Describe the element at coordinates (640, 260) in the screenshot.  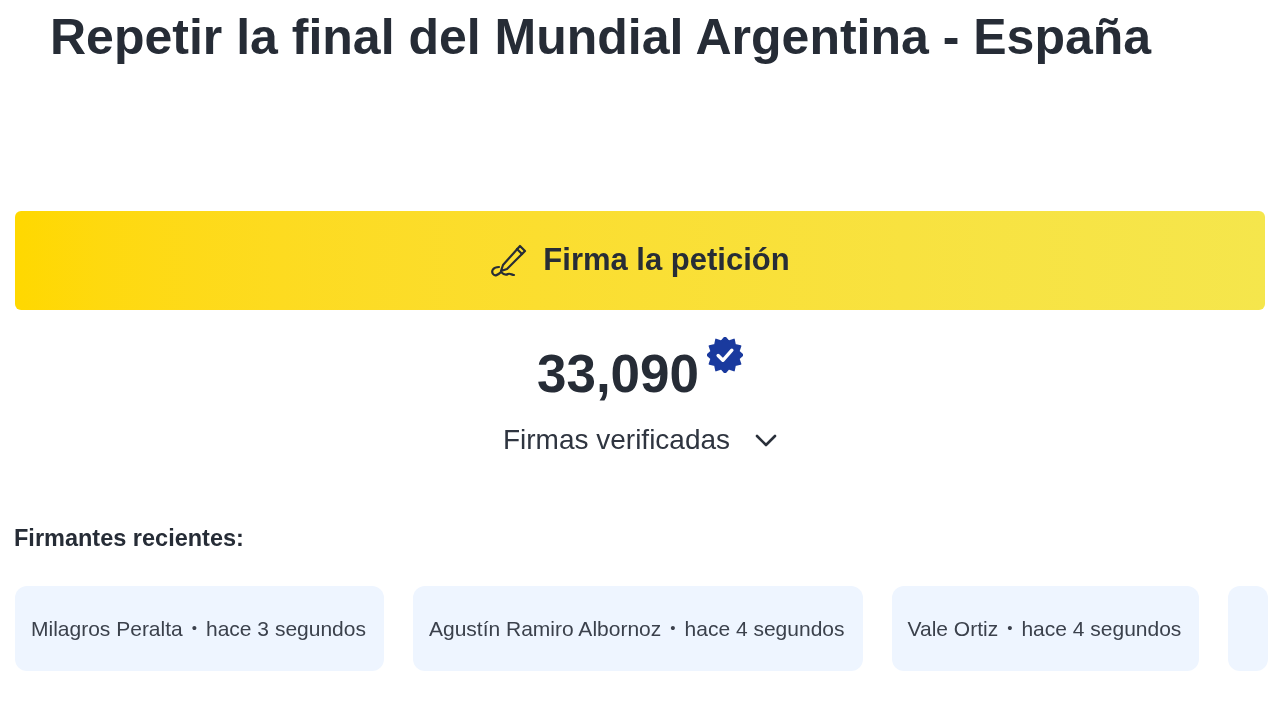
I see `sign-petition-button: Firma la petición` at that location.